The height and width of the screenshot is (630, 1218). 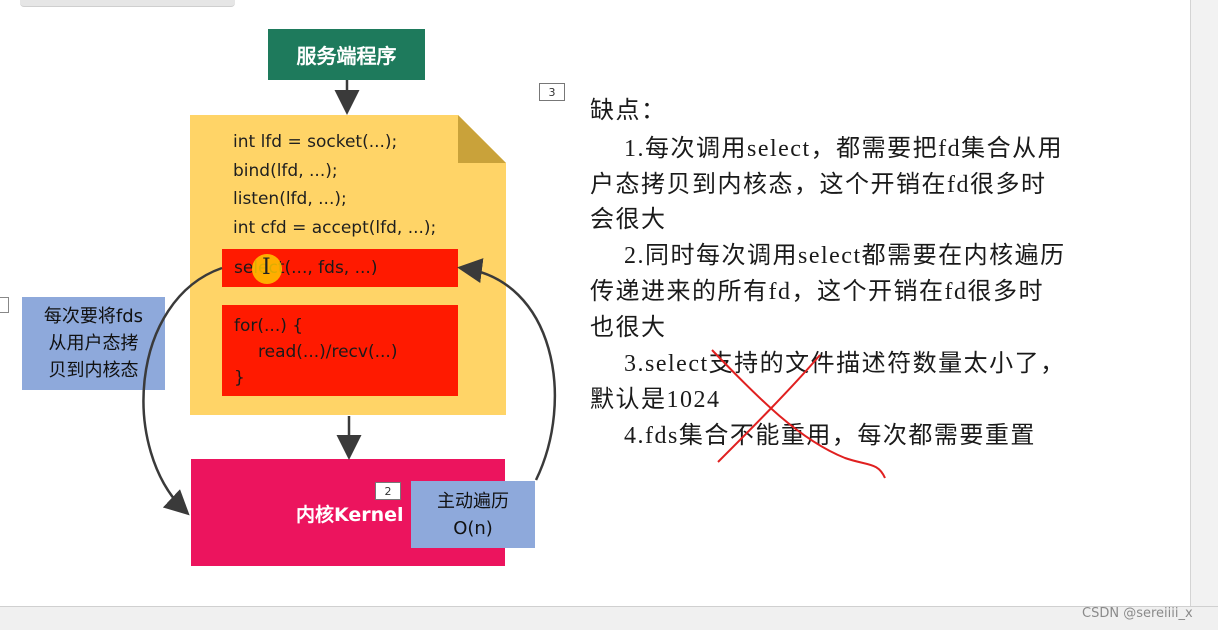 What do you see at coordinates (817, 292) in the screenshot?
I see `notes-line: 传递进来的所有fd，这个开销在fd很多时` at bounding box center [817, 292].